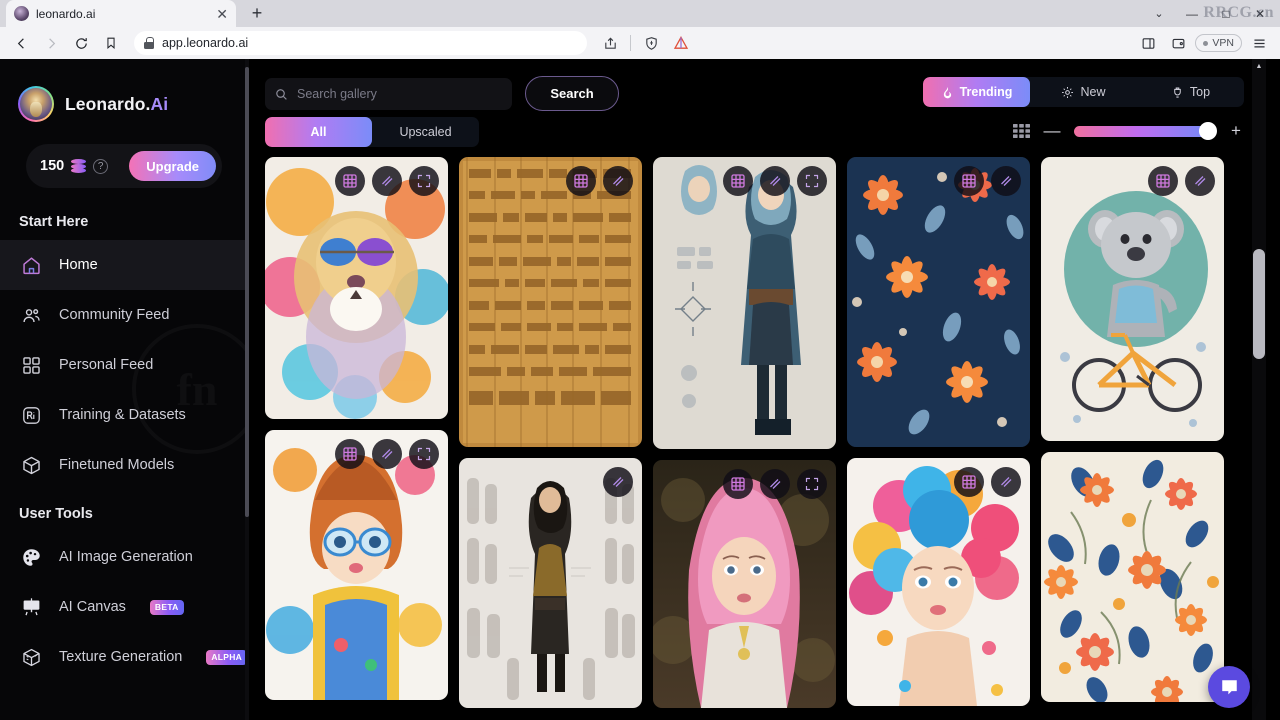 The image size is (1280, 720). I want to click on search-button: Search, so click(572, 93).